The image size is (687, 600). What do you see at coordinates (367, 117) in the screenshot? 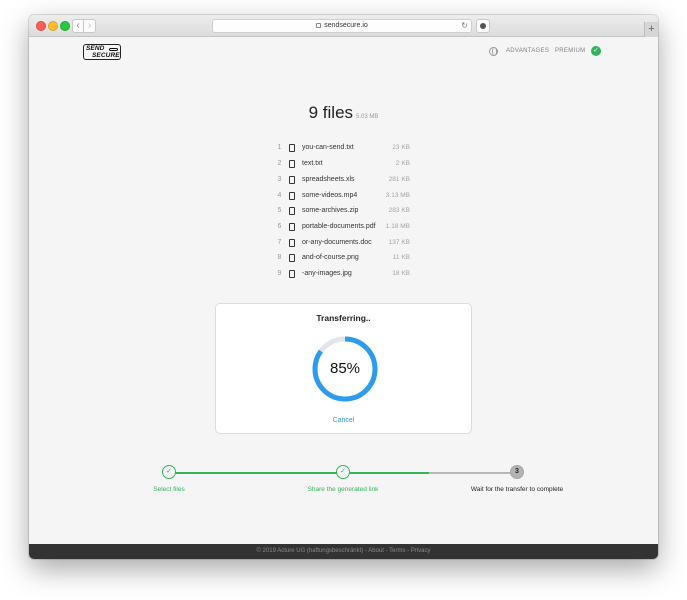
I see `files-total-size: 5.03 MB` at bounding box center [367, 117].